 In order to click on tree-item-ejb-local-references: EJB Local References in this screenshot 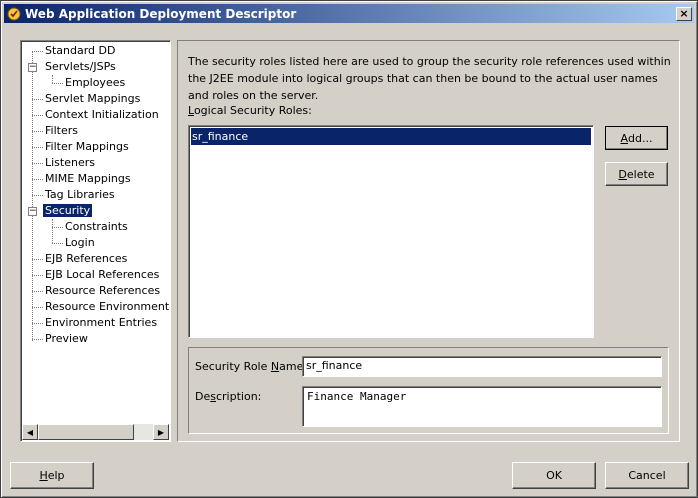, I will do `click(102, 275)`.